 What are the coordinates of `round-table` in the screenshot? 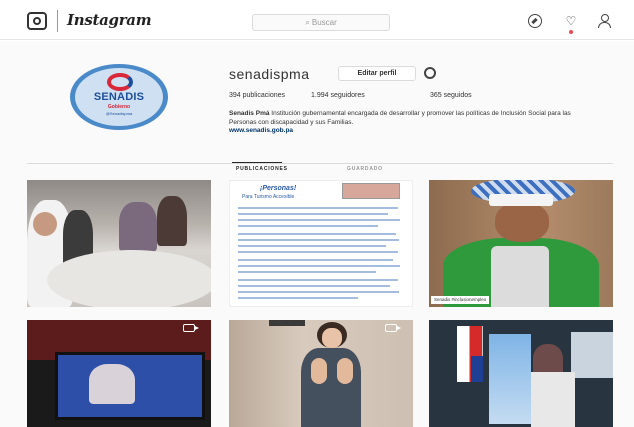 It's located at (129, 278).